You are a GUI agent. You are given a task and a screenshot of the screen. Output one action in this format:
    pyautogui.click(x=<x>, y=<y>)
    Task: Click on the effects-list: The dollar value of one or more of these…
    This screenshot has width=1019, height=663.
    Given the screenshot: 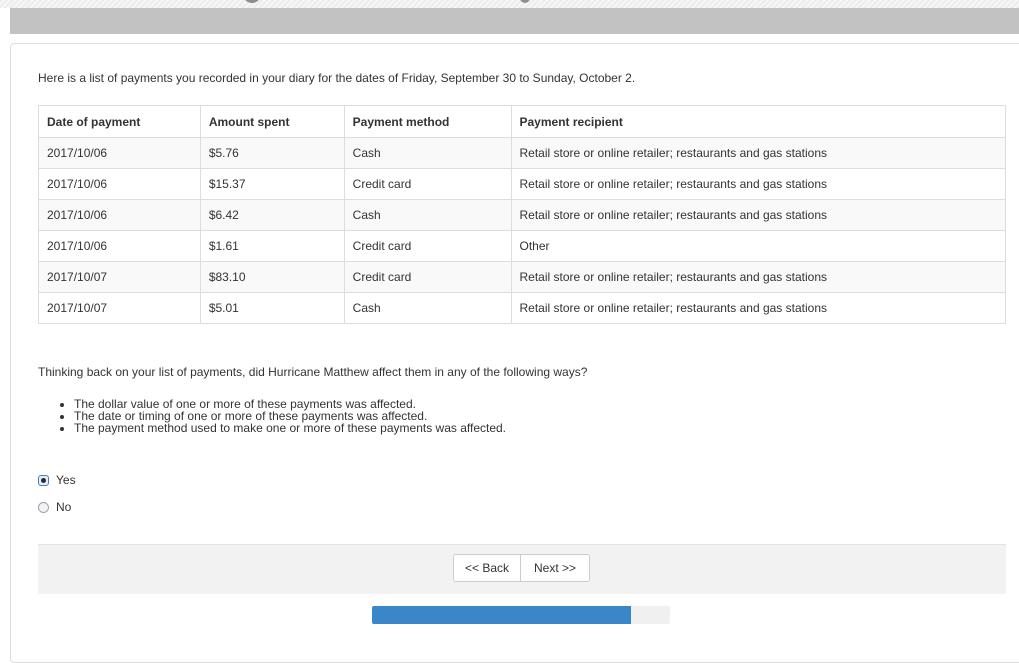 What is the action you would take?
    pyautogui.click(x=272, y=416)
    